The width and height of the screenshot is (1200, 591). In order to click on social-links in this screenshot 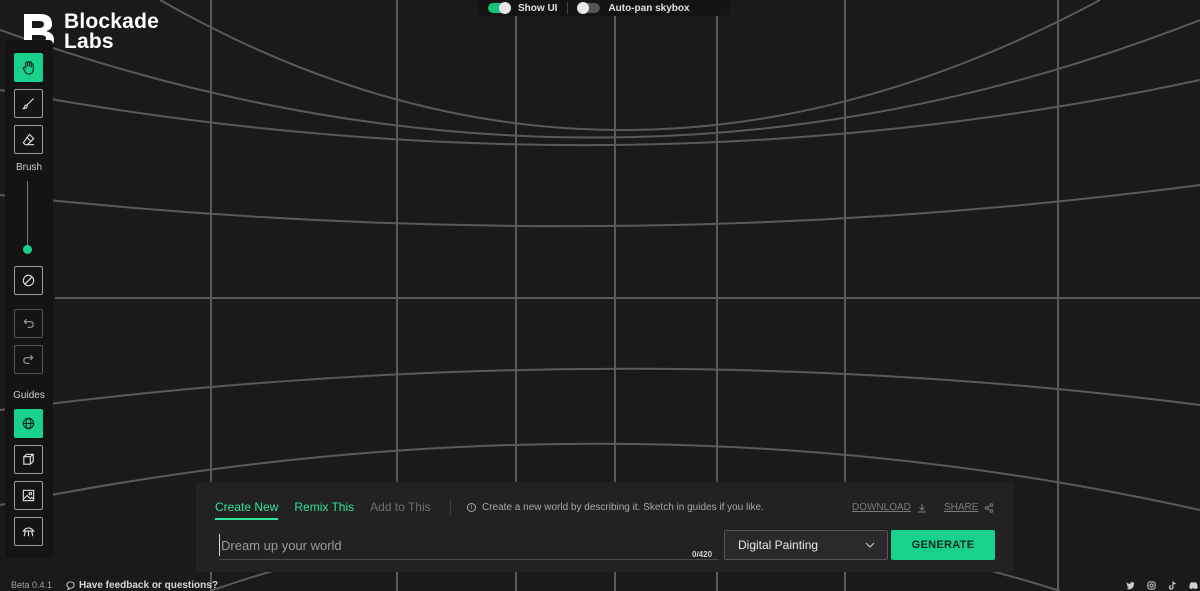, I will do `click(1162, 585)`.